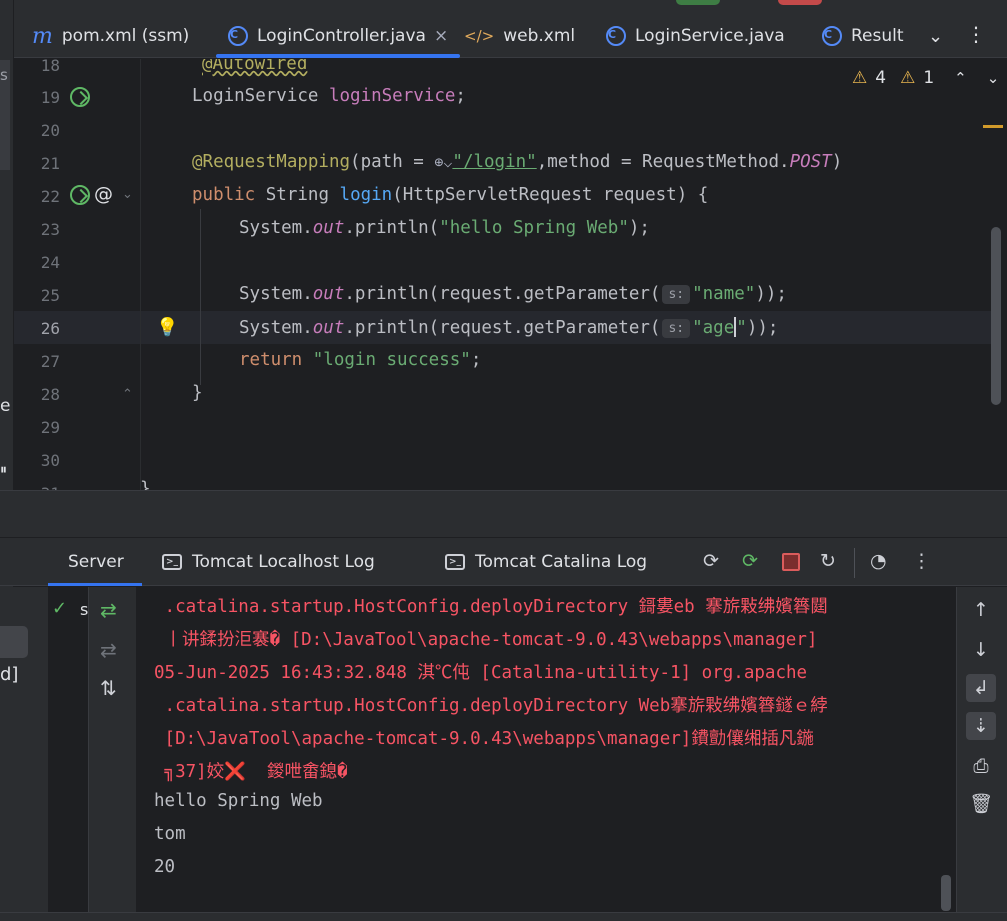  Describe the element at coordinates (50, 130) in the screenshot. I see `line-number: 20` at that location.